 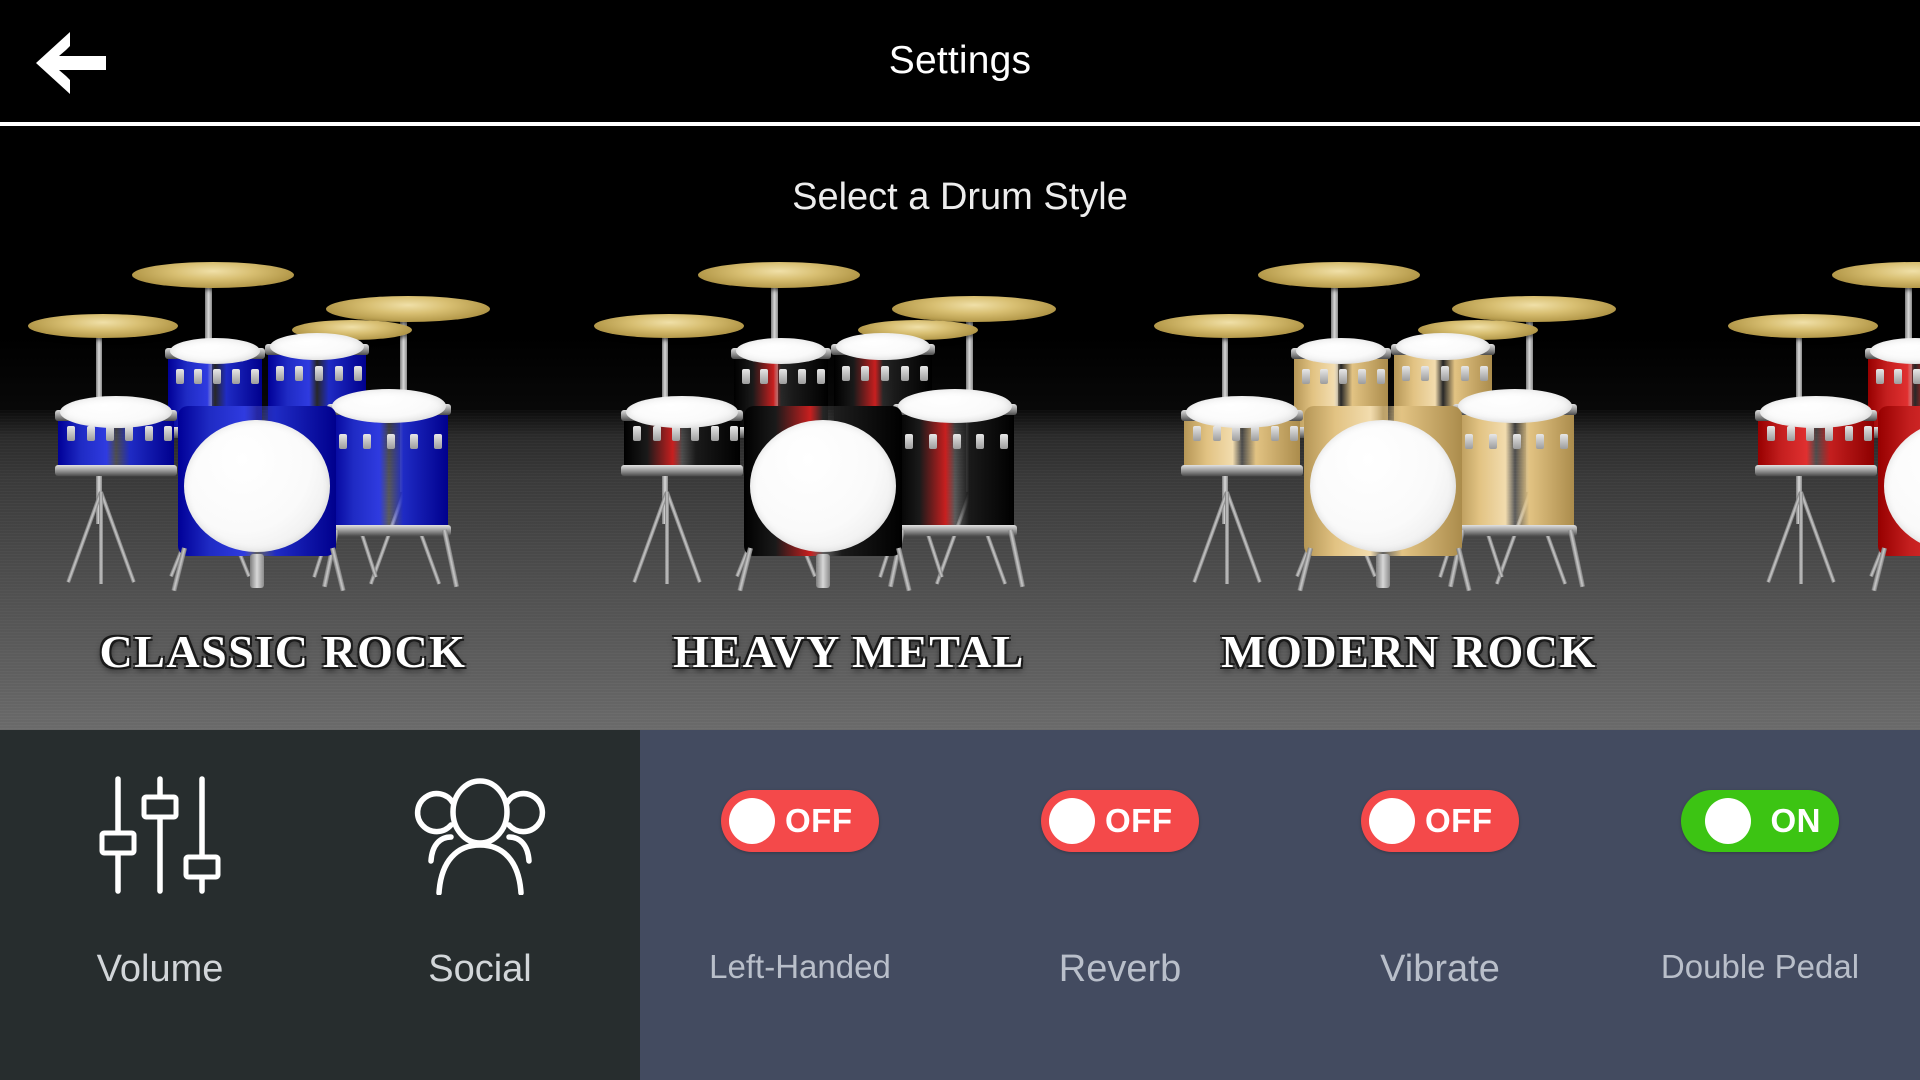 What do you see at coordinates (480, 969) in the screenshot?
I see `tool-label-social: Social` at bounding box center [480, 969].